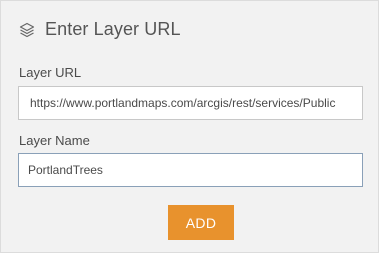 This screenshot has height=253, width=379. Describe the element at coordinates (190, 170) in the screenshot. I see `layer-name-input` at that location.